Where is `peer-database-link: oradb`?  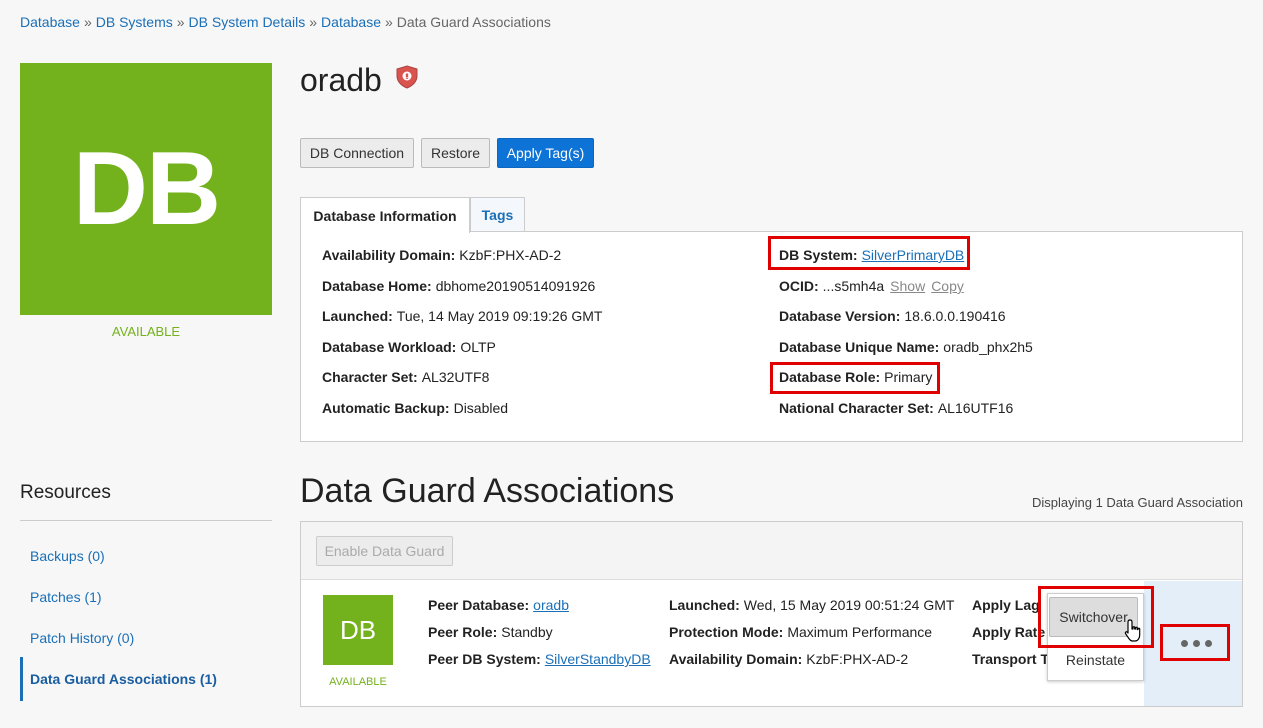 peer-database-link: oradb is located at coordinates (551, 605).